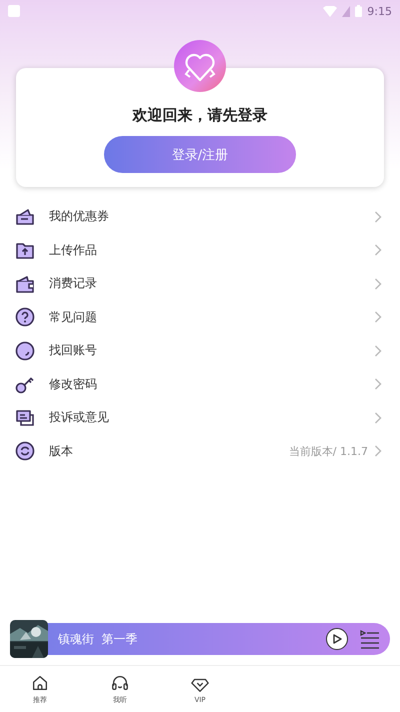 Image resolution: width=400 pixels, height=712 pixels. I want to click on battery-icon, so click(358, 11).